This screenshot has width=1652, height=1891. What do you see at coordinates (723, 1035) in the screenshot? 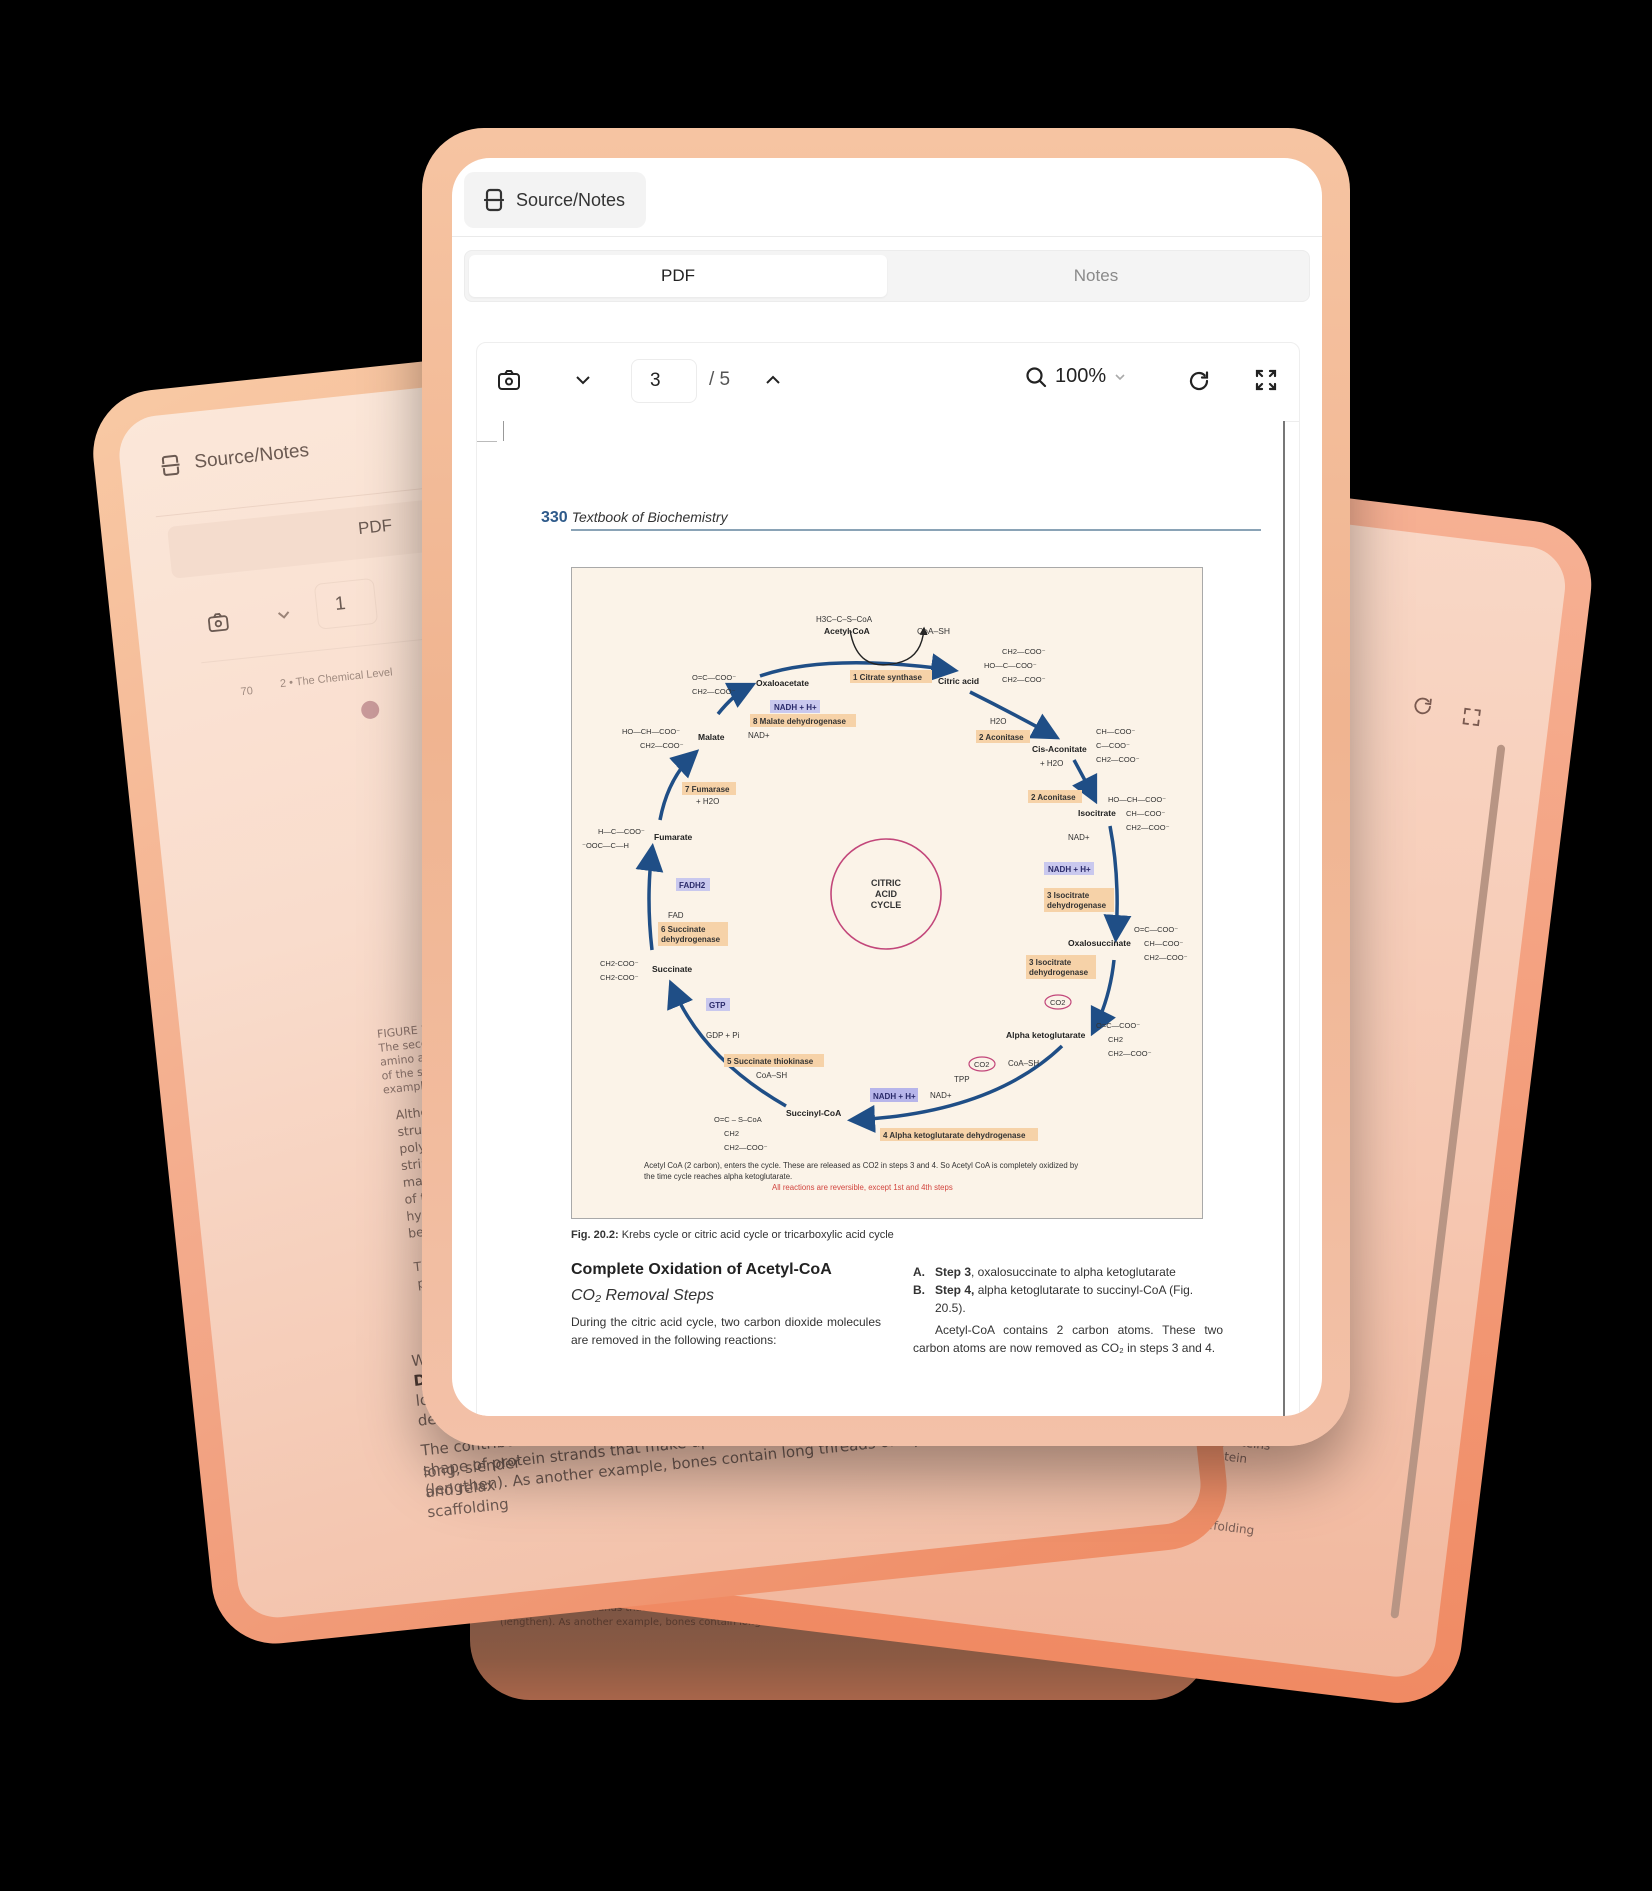
I see `cofactor-label: GDP + Pi` at bounding box center [723, 1035].